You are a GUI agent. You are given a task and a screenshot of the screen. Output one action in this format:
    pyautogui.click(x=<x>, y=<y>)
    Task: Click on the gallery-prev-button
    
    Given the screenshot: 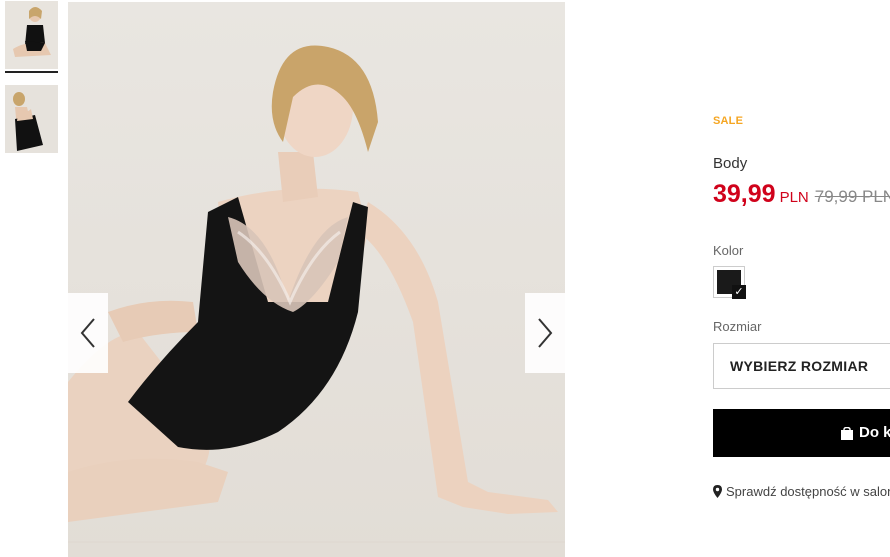 What is the action you would take?
    pyautogui.click(x=88, y=333)
    